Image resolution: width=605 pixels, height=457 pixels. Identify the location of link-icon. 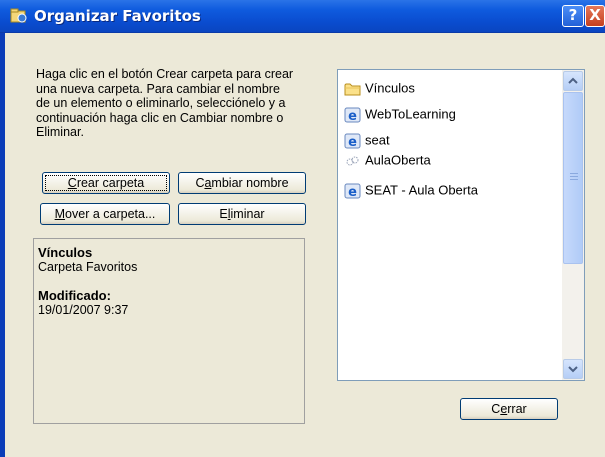
(352, 161).